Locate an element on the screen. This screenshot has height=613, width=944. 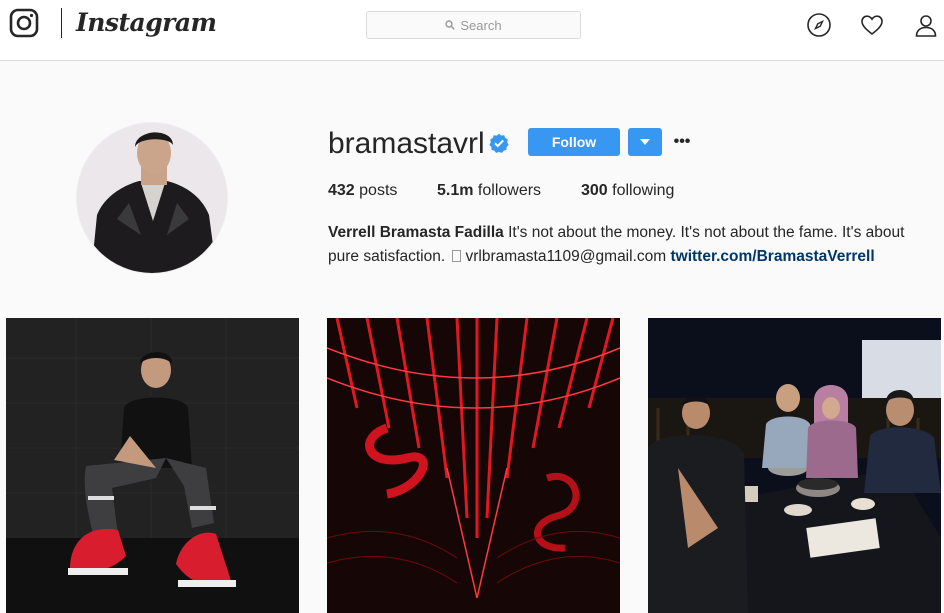
profile-username: bramastavrl is located at coordinates (406, 143).